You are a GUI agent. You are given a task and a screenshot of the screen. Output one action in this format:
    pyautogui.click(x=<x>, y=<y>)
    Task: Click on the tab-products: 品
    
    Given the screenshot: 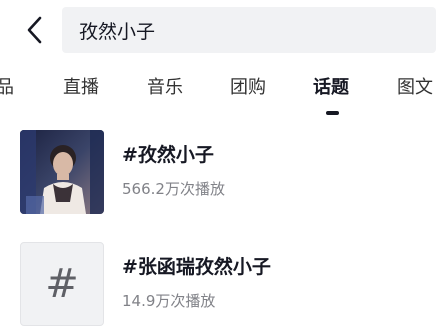 What is the action you would take?
    pyautogui.click(x=7, y=88)
    